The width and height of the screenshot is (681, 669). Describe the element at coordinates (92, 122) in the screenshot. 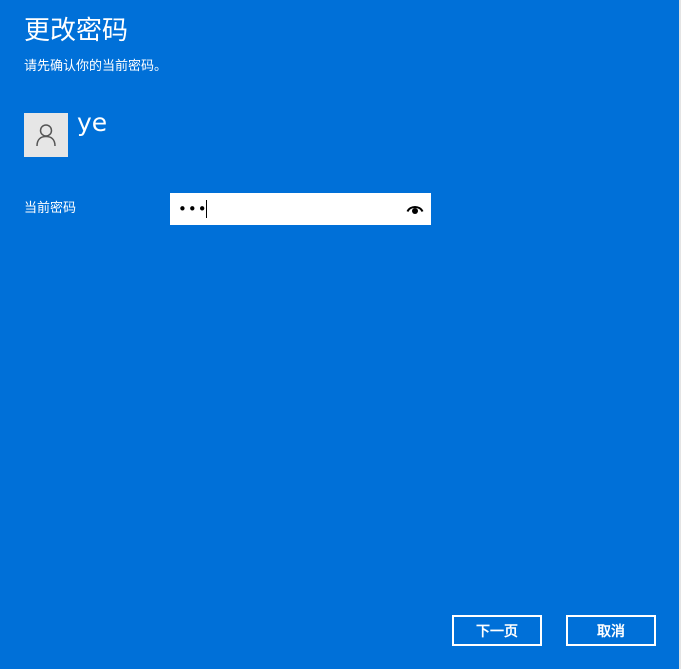

I see `user-name: ye` at that location.